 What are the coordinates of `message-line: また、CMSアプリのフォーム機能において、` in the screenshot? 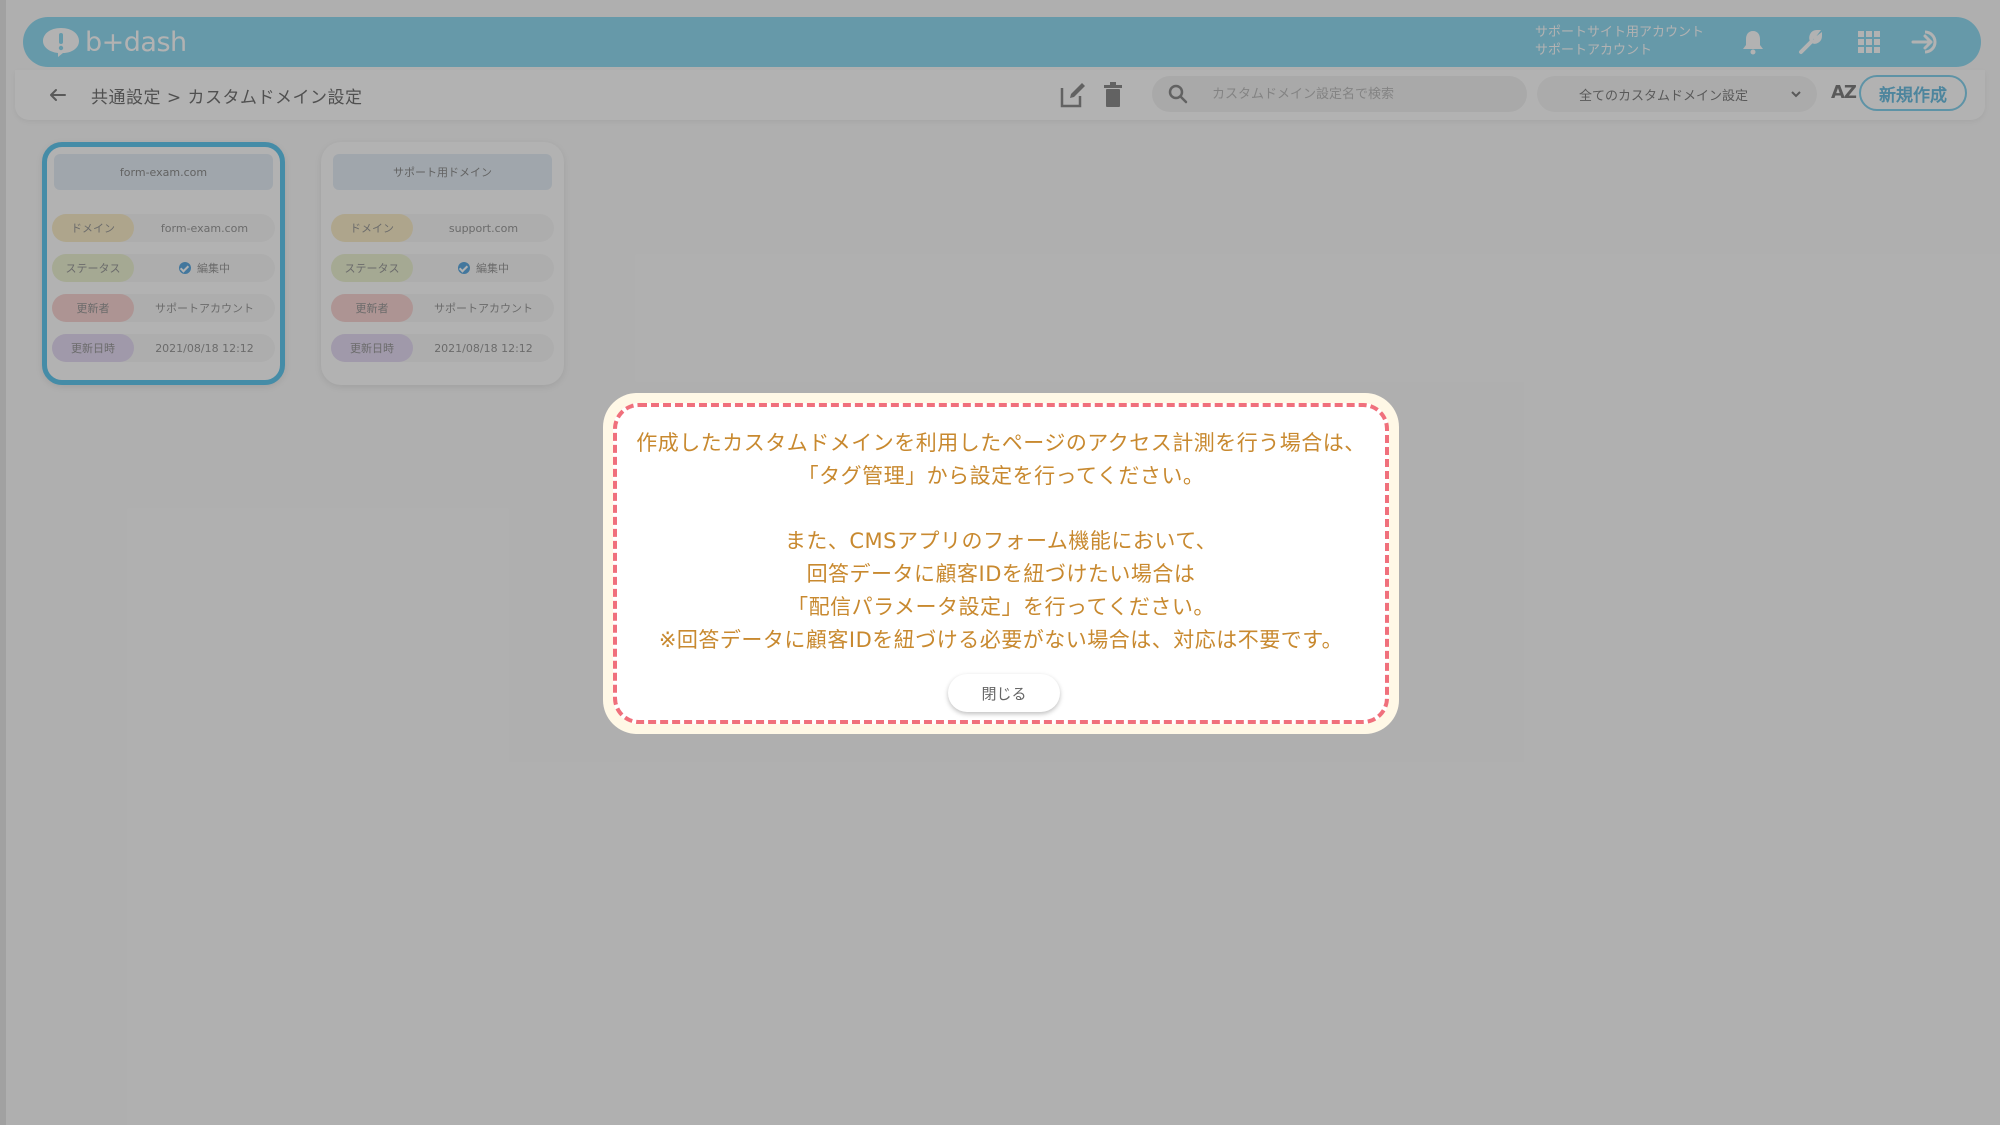 It's located at (1001, 541).